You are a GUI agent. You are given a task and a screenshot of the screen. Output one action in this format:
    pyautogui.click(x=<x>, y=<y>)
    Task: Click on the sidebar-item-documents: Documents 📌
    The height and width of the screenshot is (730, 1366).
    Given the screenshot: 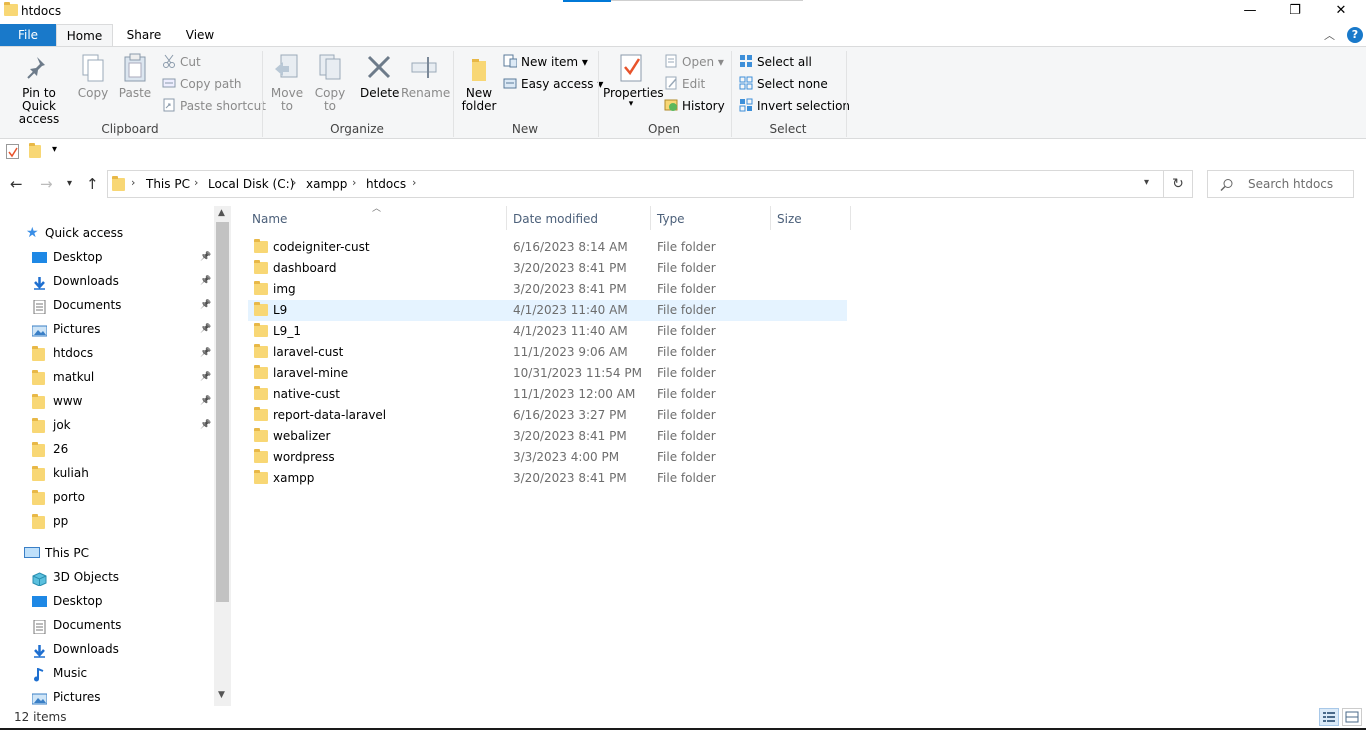 What is the action you would take?
    pyautogui.click(x=107, y=305)
    